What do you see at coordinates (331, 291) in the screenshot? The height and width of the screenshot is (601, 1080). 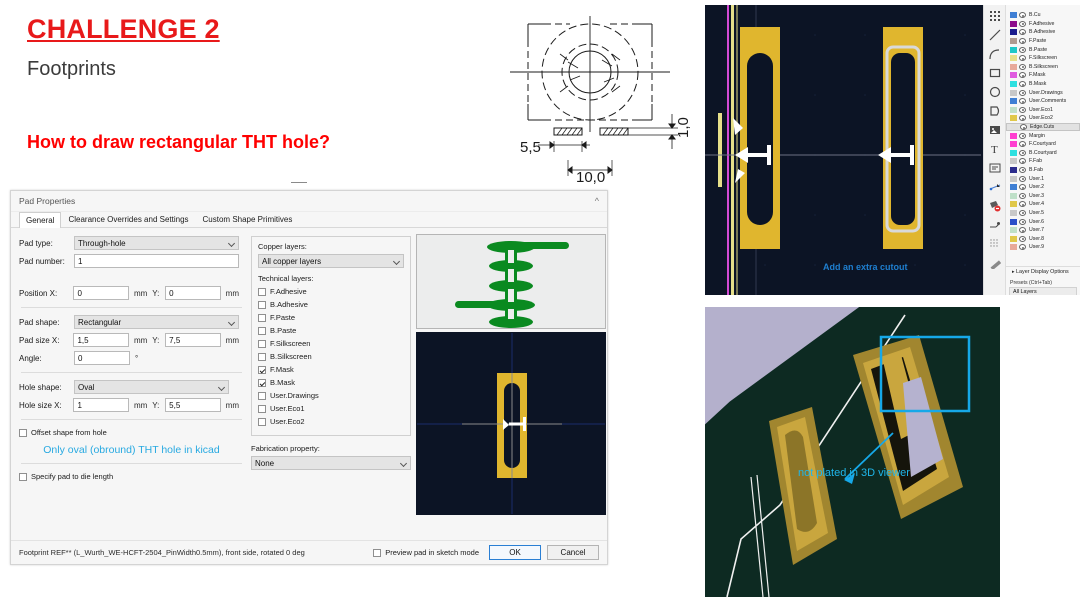 I see `tech-layer-row: F.Adhesive` at bounding box center [331, 291].